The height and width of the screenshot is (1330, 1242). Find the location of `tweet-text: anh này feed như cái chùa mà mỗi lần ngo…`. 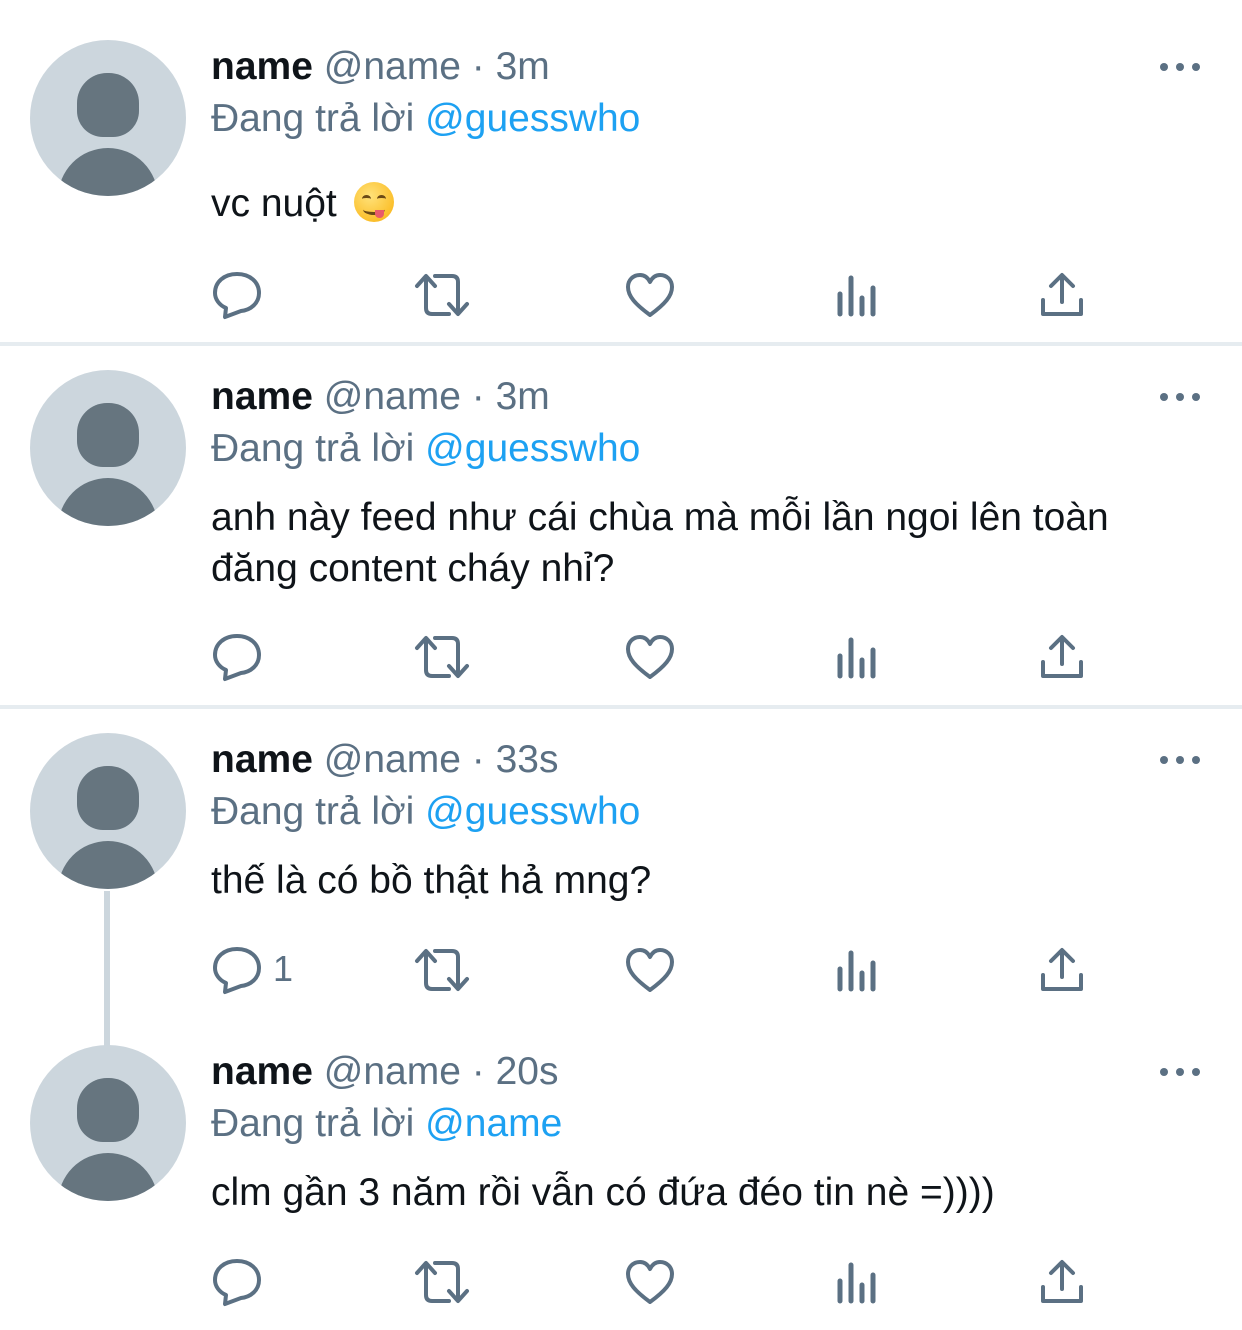

tweet-text: anh này feed như cái chùa mà mỗi lần ngo… is located at coordinates (660, 543).